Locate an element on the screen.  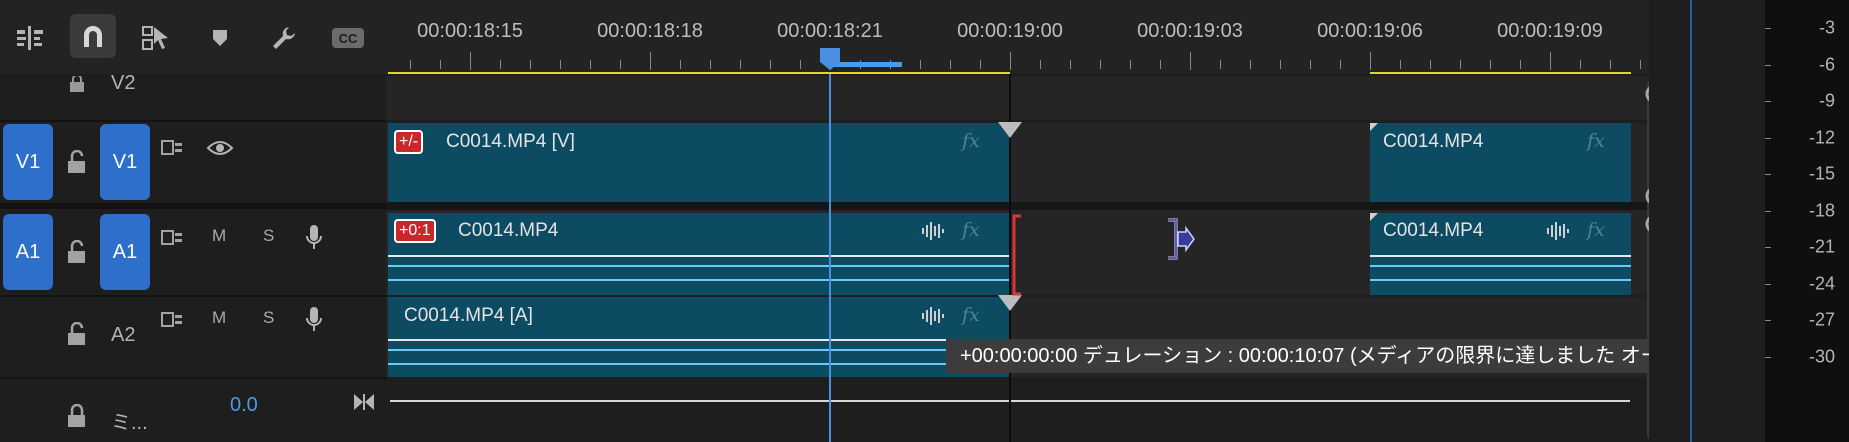
linked-selection-button is located at coordinates (156, 38).